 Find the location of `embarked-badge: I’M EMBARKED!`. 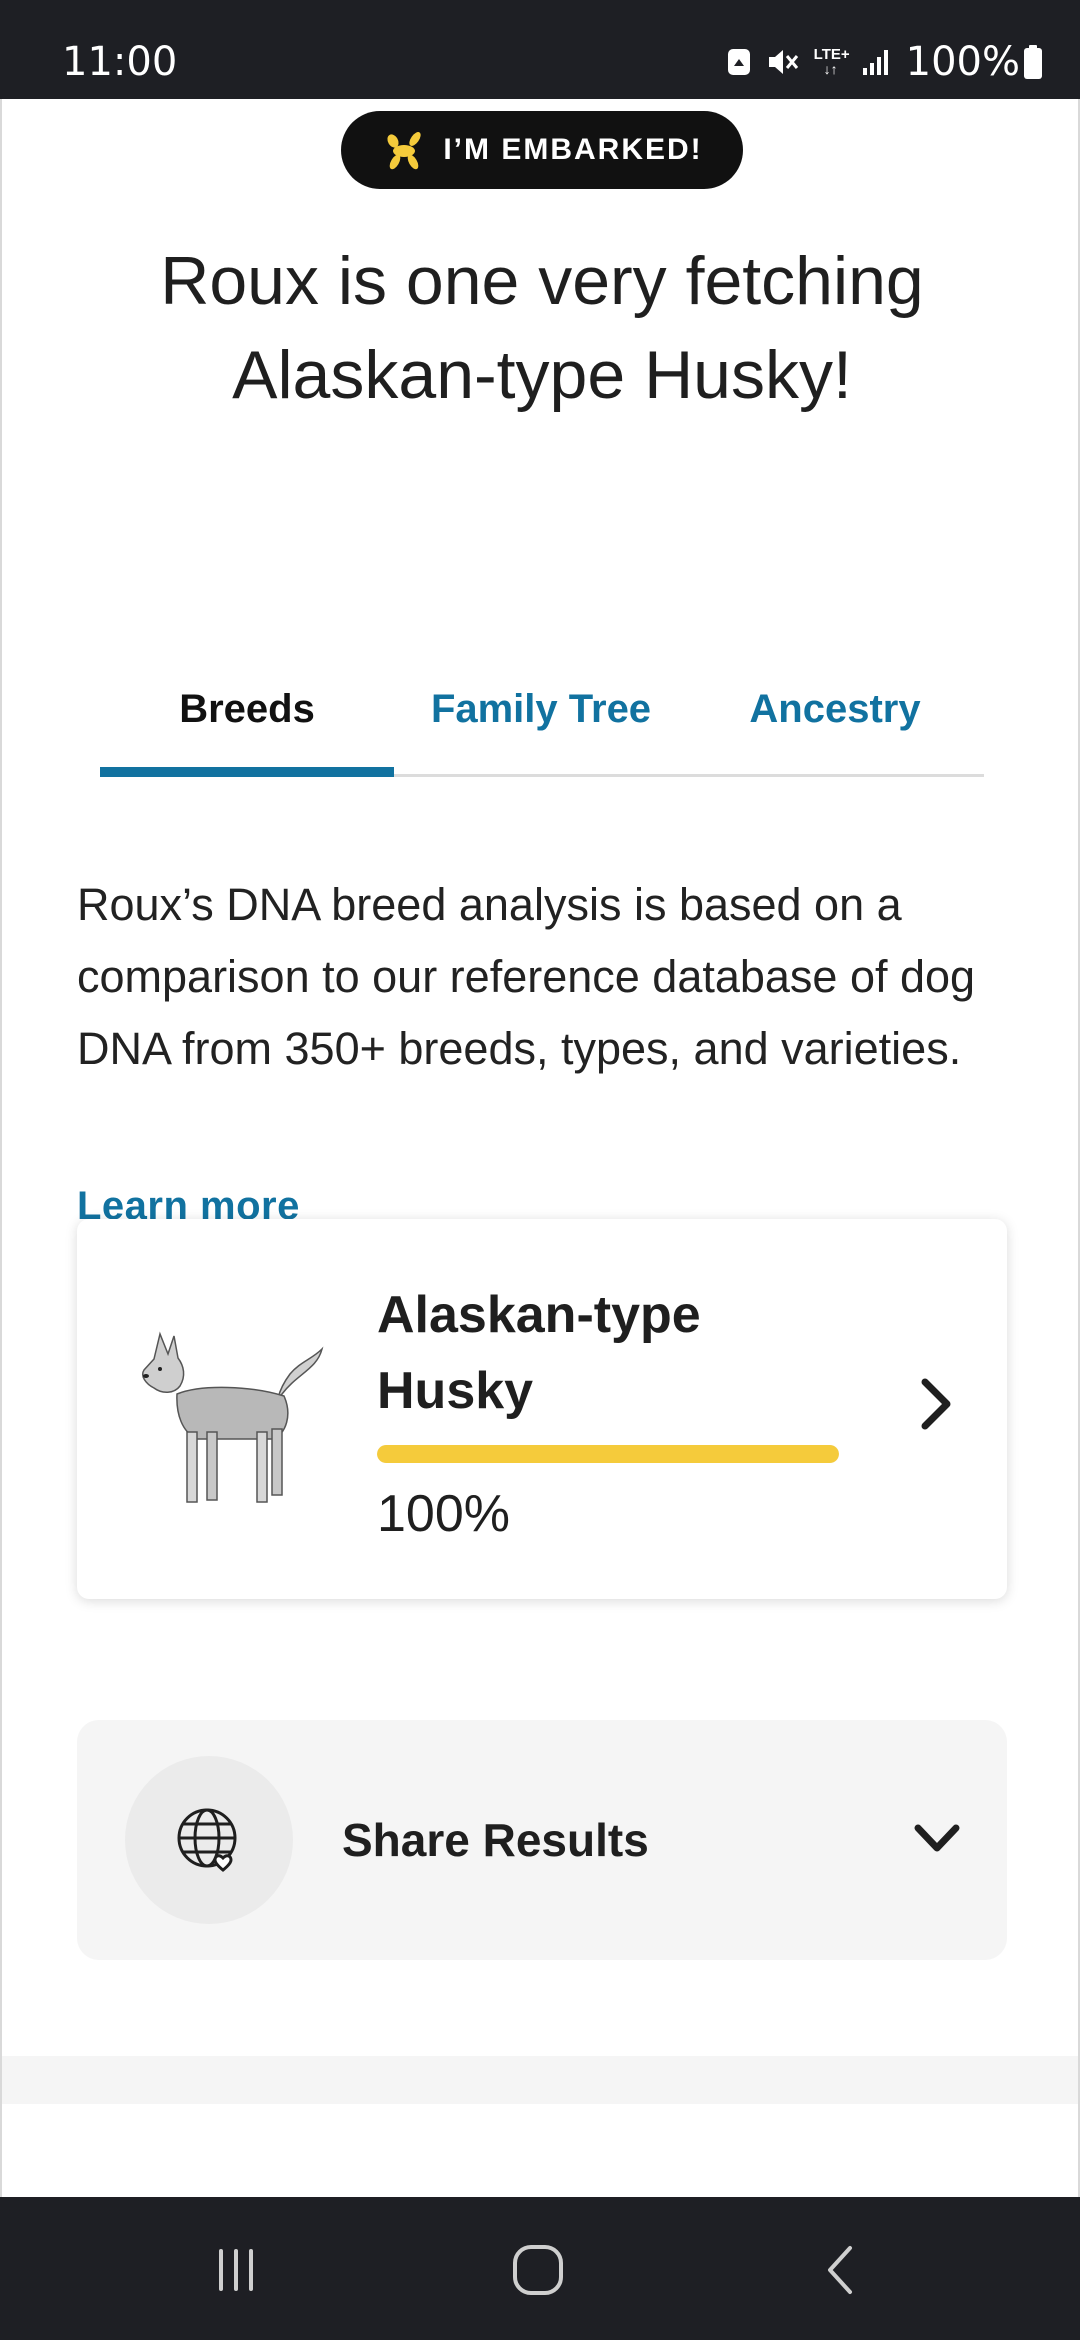

embarked-badge: I’M EMBARKED! is located at coordinates (542, 150).